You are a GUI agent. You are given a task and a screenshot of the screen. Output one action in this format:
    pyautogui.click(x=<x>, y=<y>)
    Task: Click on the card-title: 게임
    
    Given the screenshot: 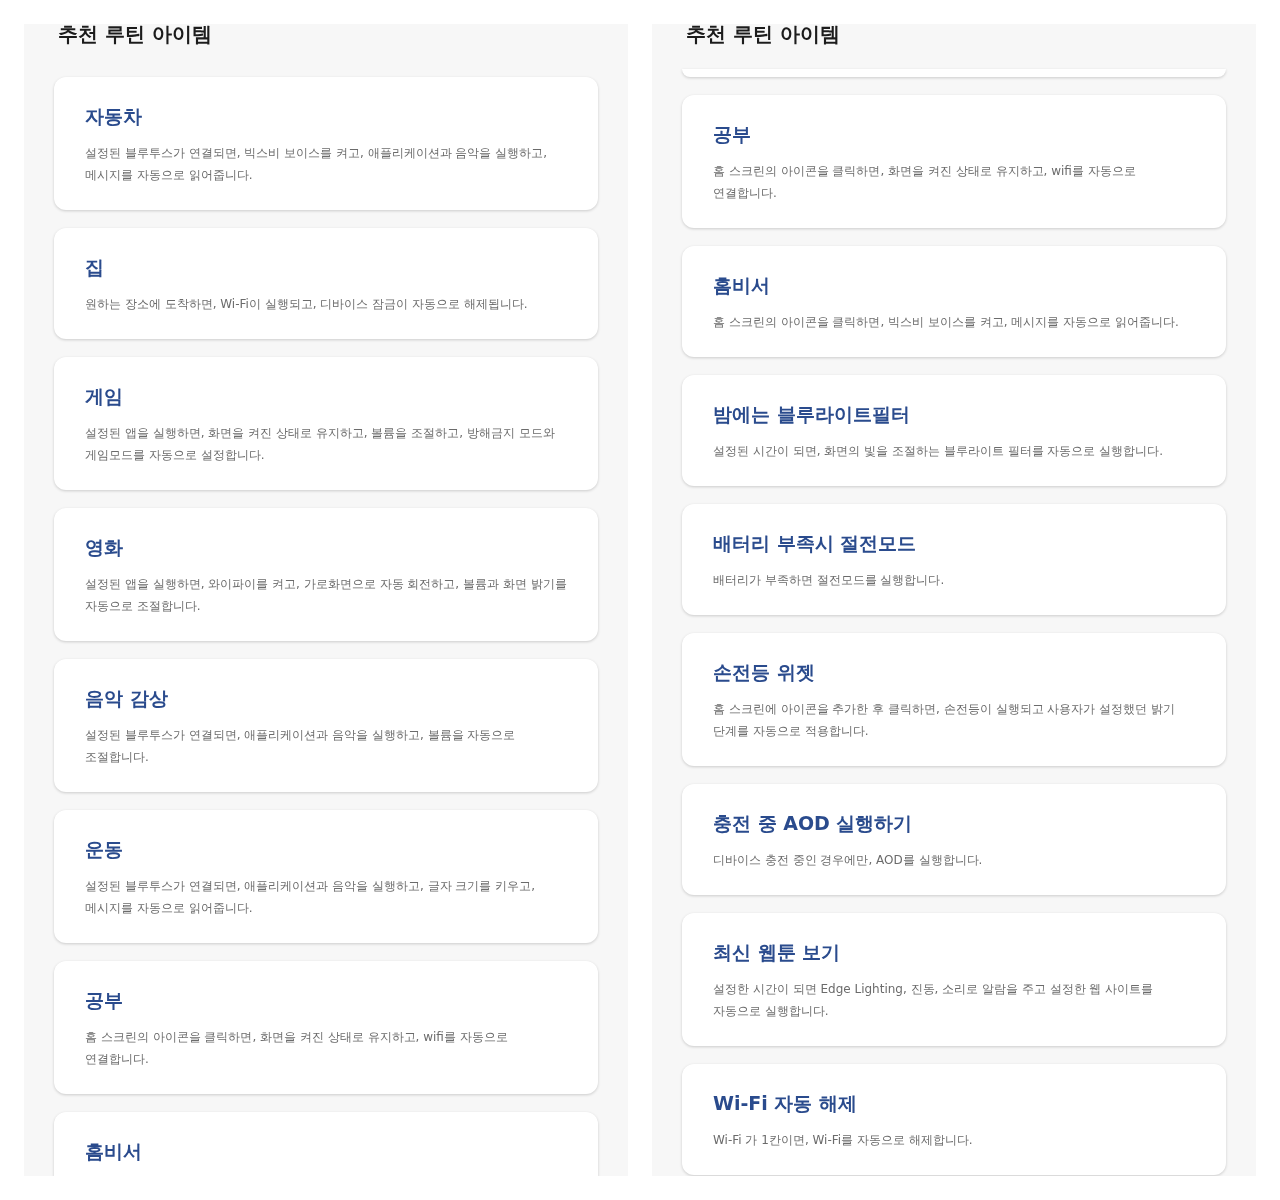 What is the action you would take?
    pyautogui.click(x=104, y=396)
    